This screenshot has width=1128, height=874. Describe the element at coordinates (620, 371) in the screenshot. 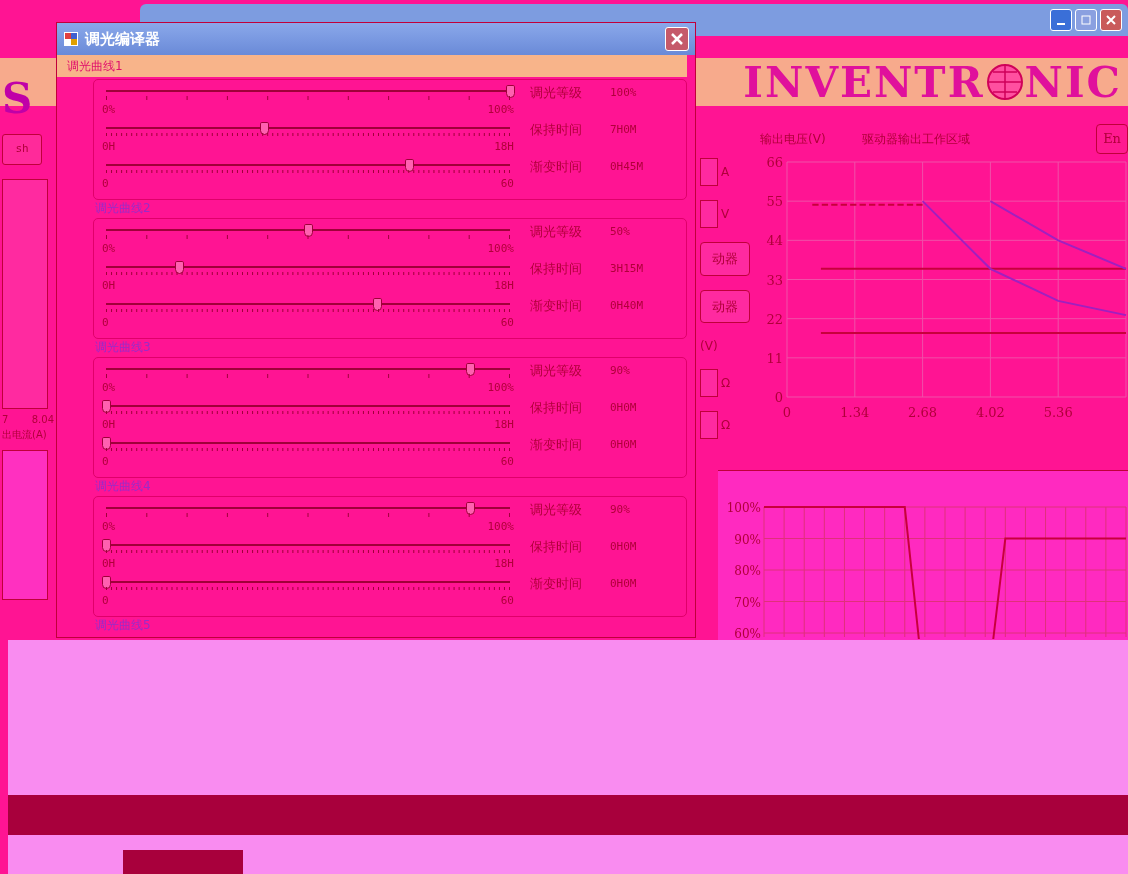

I see `value-text: 90%` at that location.